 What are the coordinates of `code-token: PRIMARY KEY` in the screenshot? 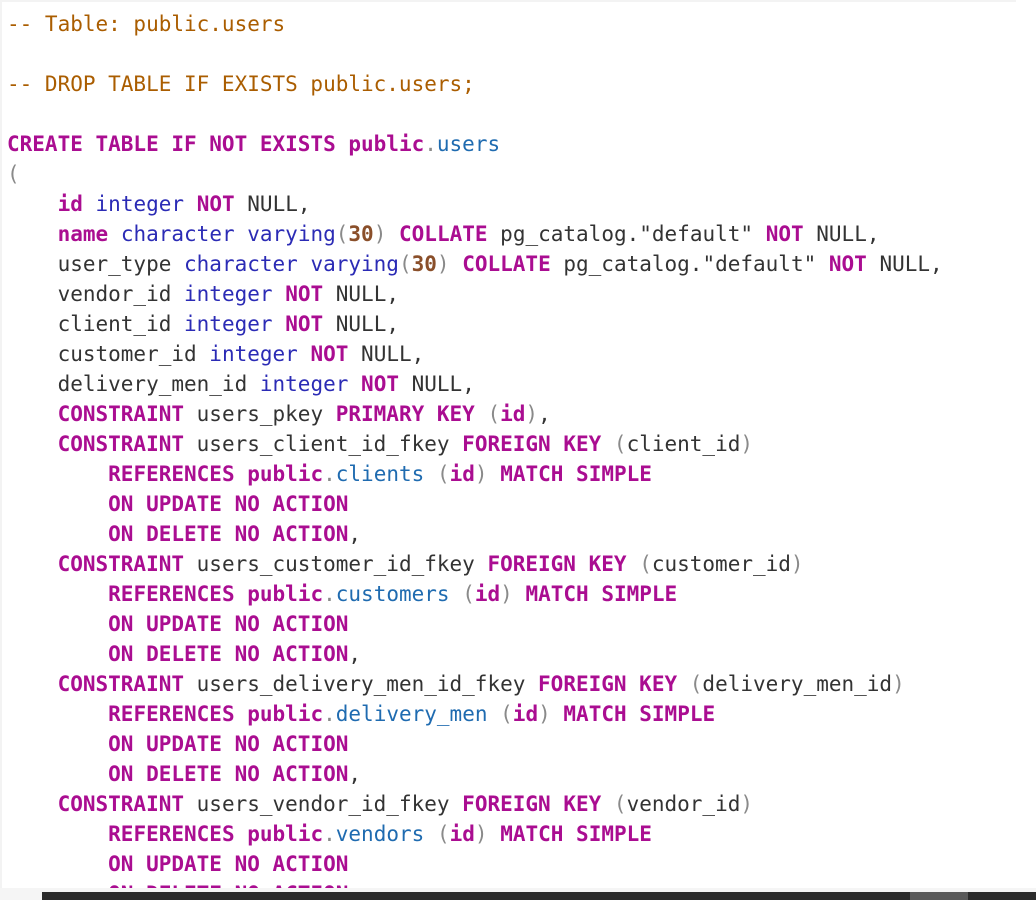 It's located at (405, 414).